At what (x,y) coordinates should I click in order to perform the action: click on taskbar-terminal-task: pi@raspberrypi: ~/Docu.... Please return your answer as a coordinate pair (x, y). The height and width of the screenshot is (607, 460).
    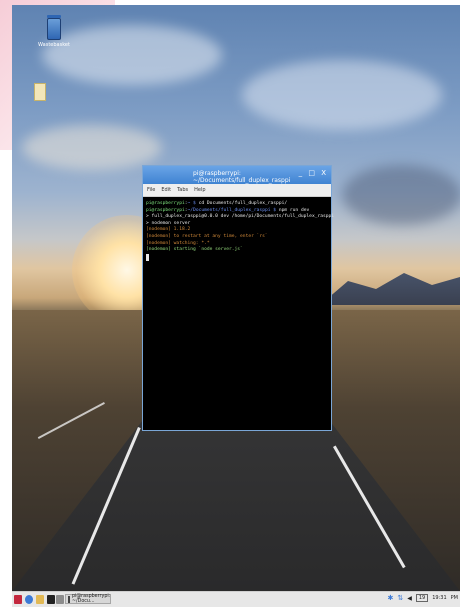
    Looking at the image, I should click on (88, 599).